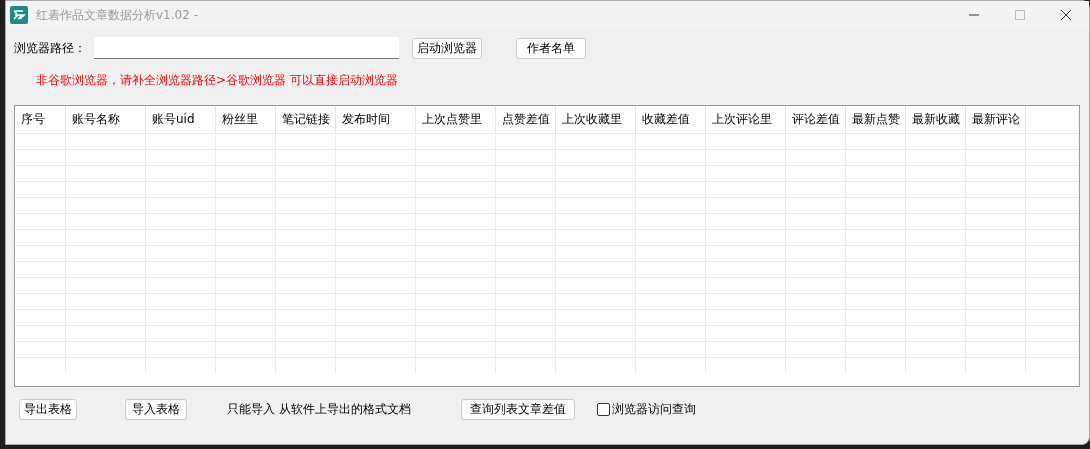 This screenshot has width=1090, height=449. Describe the element at coordinates (1066, 15) in the screenshot. I see `close-icon` at that location.